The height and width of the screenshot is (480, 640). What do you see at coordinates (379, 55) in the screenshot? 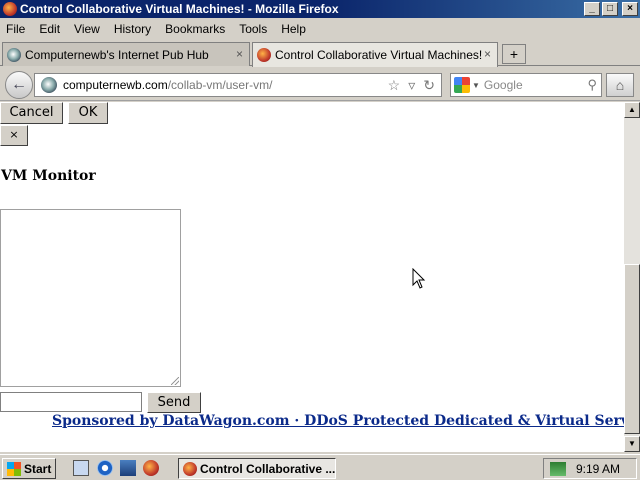
I see `tab-label: Control Collaborative Virtual Machines!` at bounding box center [379, 55].